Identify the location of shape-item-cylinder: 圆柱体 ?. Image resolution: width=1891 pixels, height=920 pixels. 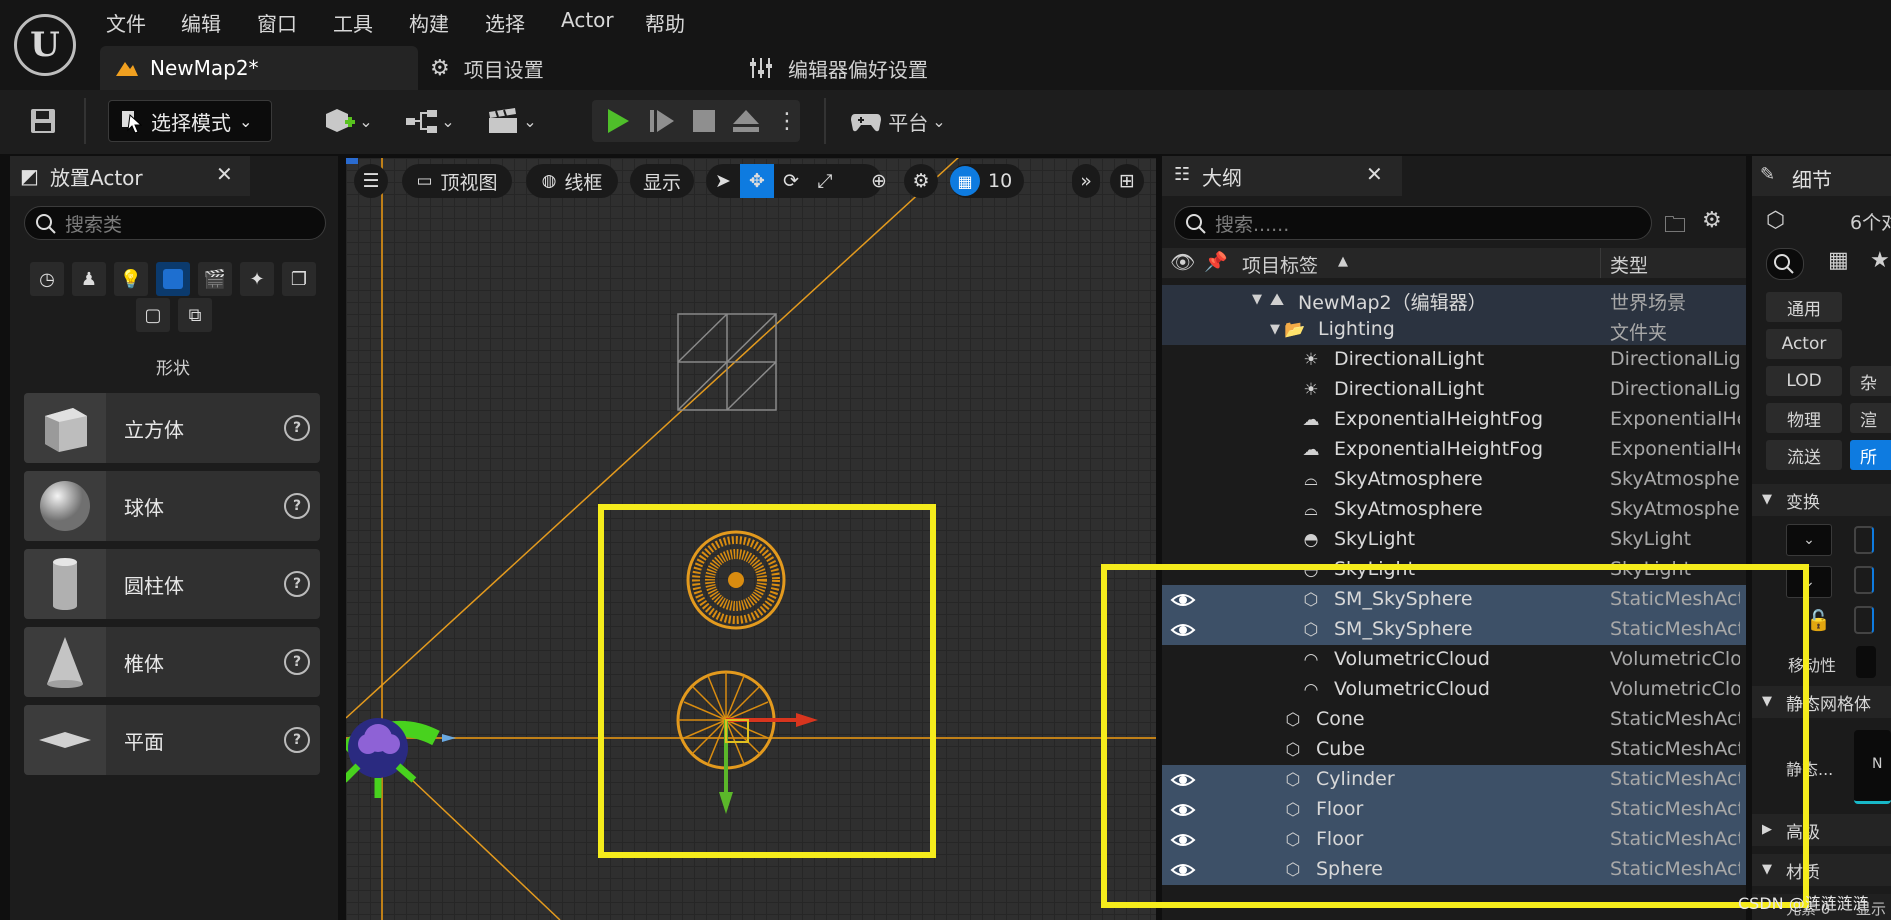
(172, 584).